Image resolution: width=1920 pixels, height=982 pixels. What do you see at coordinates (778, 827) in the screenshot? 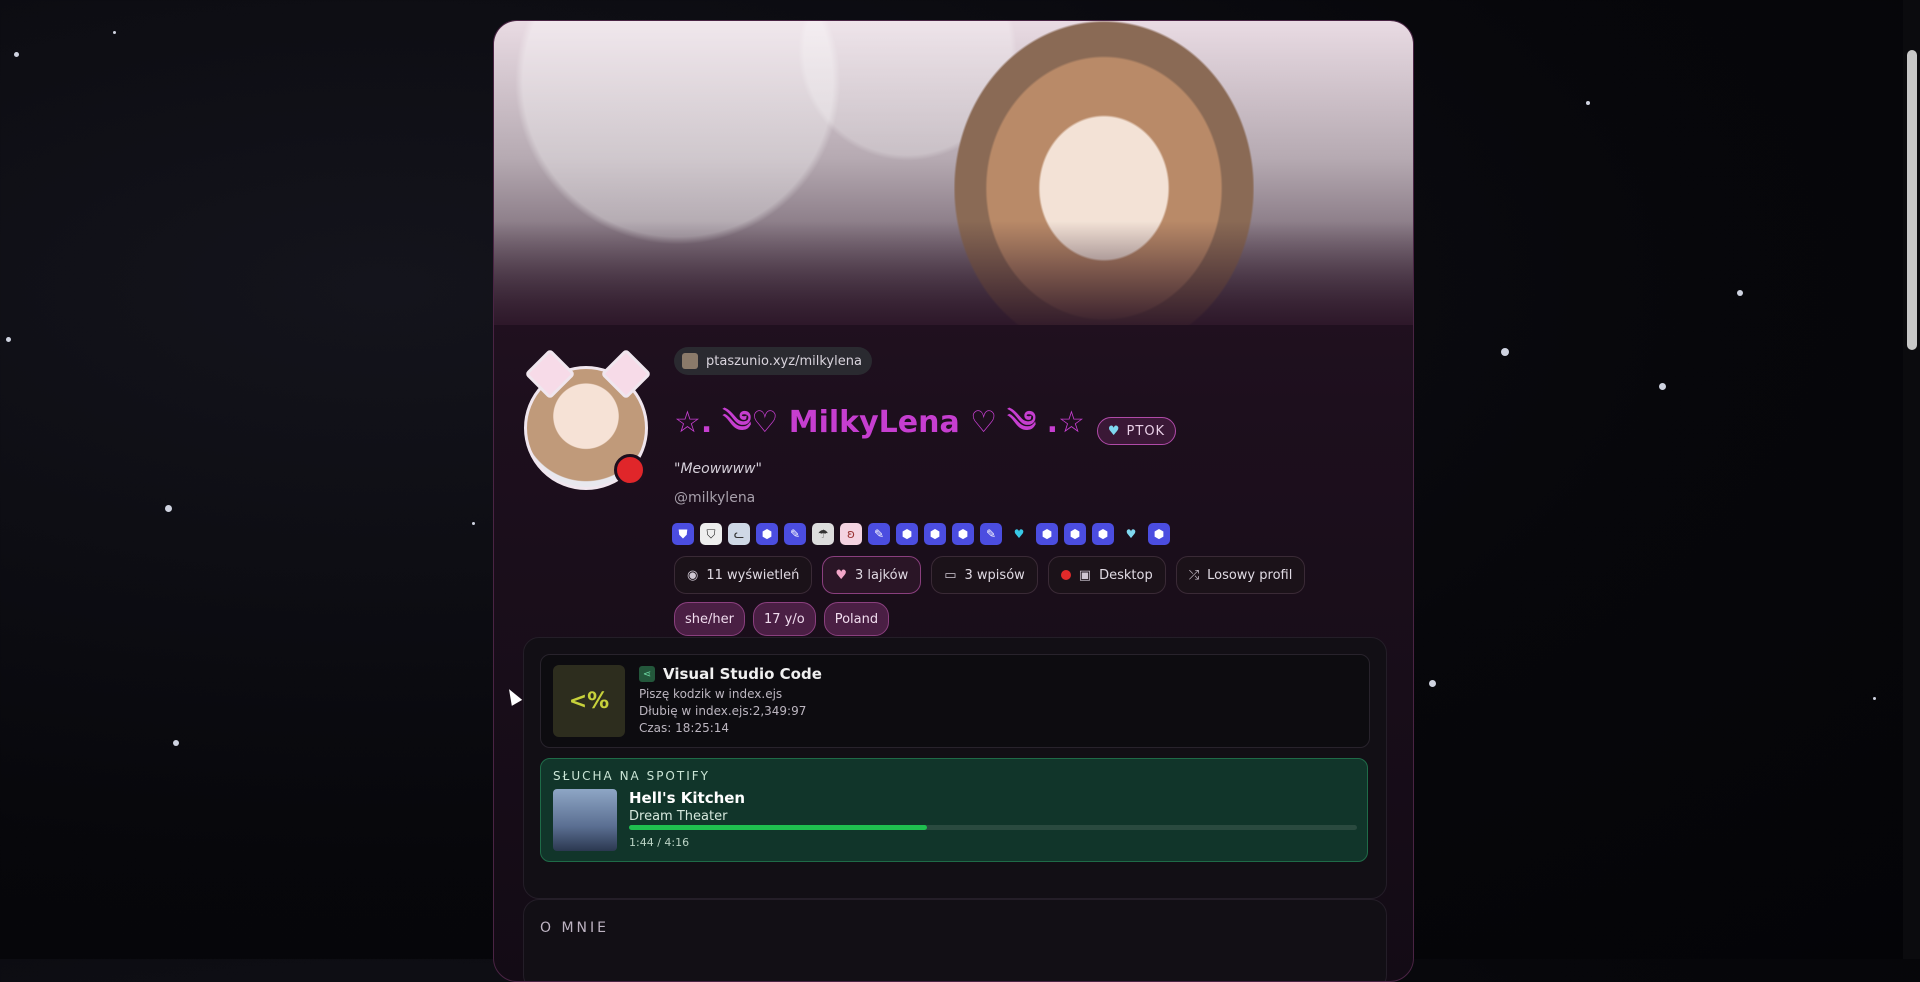
I see `track-progress-fill` at bounding box center [778, 827].